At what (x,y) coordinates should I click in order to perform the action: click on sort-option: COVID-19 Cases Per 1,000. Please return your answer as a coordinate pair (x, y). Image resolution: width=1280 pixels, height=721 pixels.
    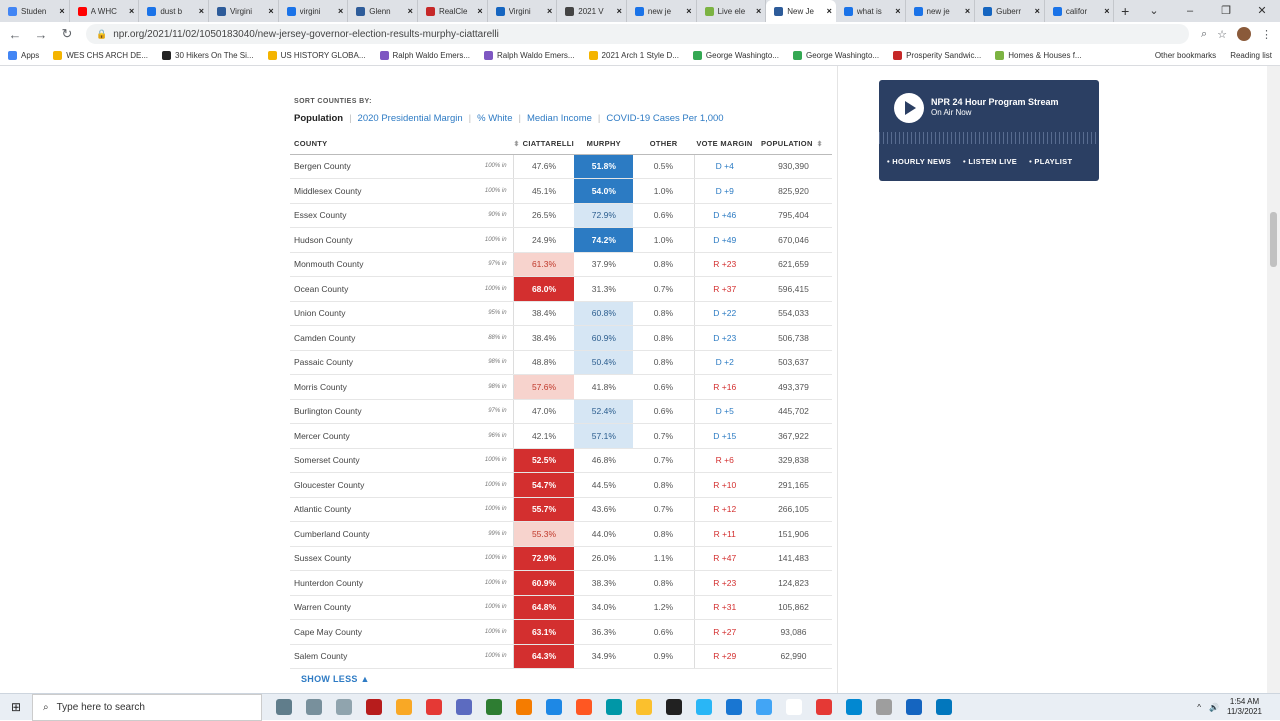
    Looking at the image, I should click on (664, 118).